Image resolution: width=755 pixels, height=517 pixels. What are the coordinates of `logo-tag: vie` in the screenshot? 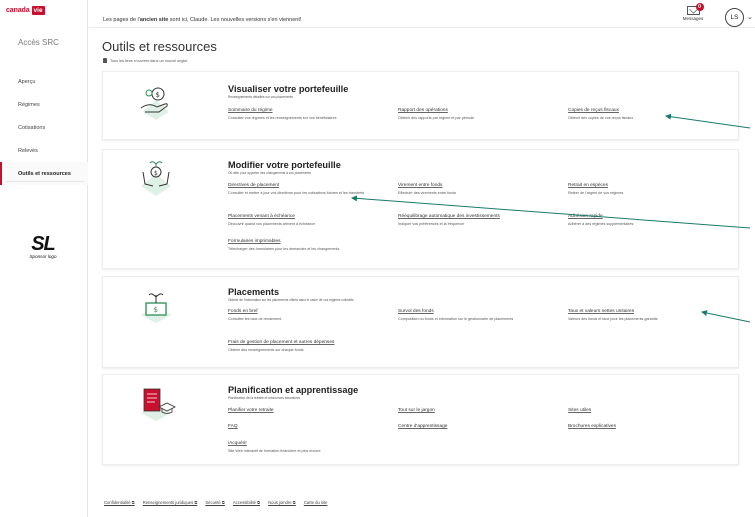 It's located at (38, 10).